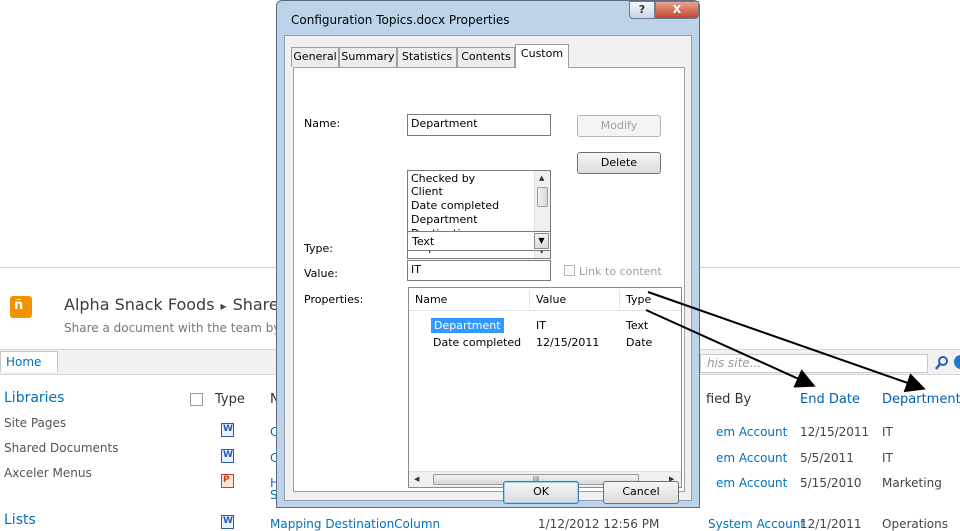  What do you see at coordinates (542, 56) in the screenshot?
I see `tab-custom: Custom` at bounding box center [542, 56].